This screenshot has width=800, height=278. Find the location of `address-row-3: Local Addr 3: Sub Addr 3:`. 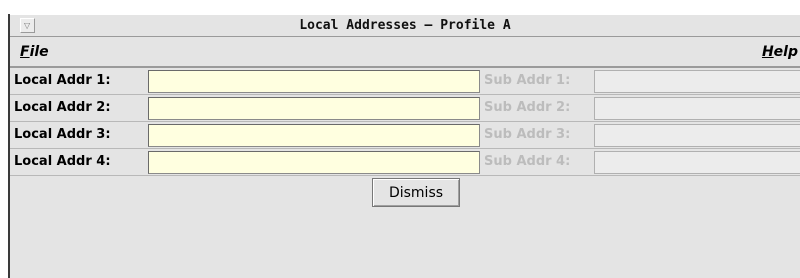

address-row-3: Local Addr 3: Sub Addr 3: is located at coordinates (405, 135).